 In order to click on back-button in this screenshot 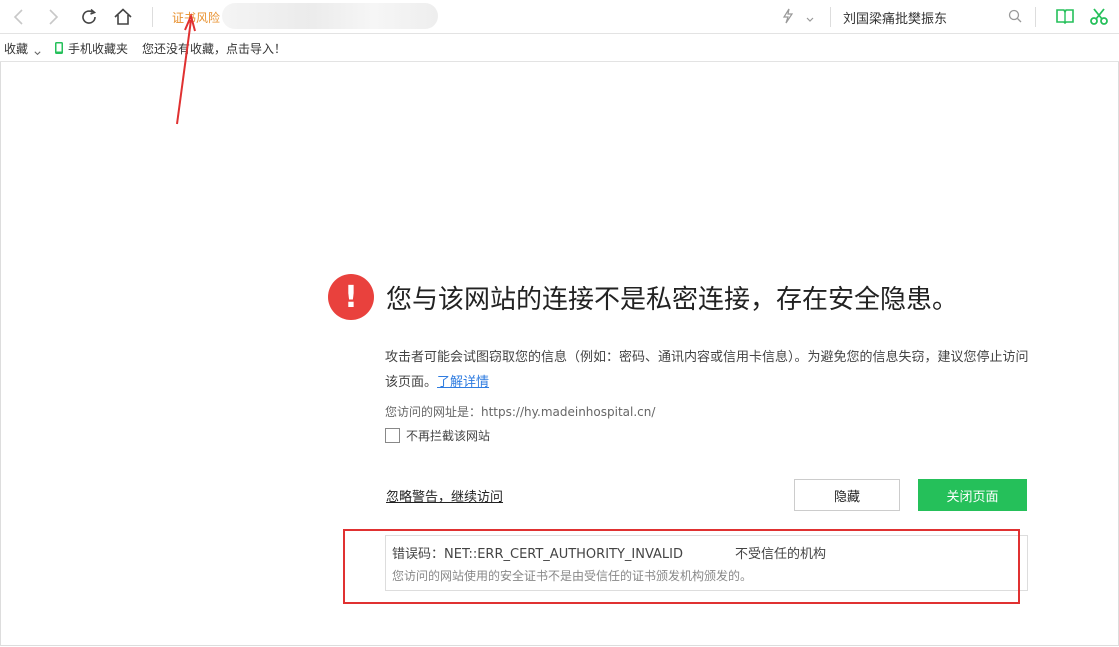, I will do `click(19, 17)`.